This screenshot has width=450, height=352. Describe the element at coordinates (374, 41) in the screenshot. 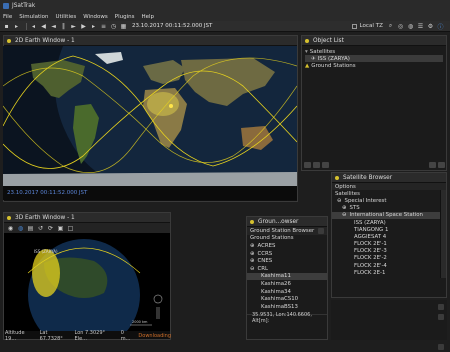

I see `object-list-header: Object List` at that location.